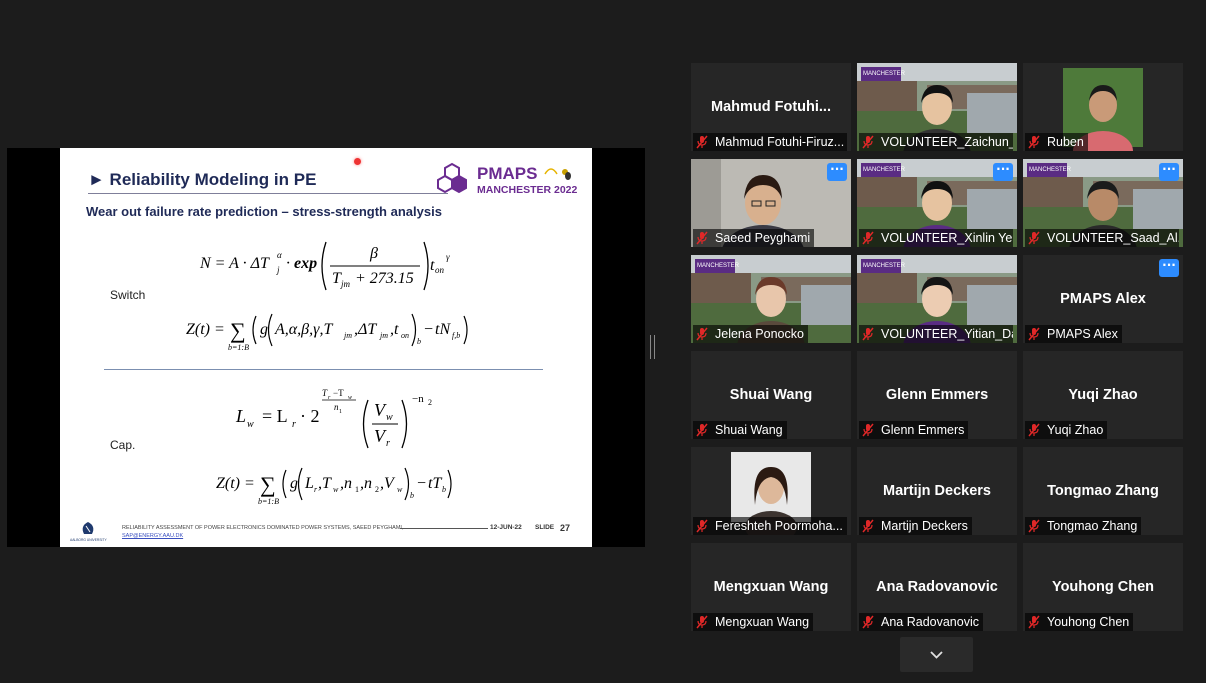  Describe the element at coordinates (507, 179) in the screenshot. I see `pmaps-logo: PMAPS MANCHESTER 2022` at that location.